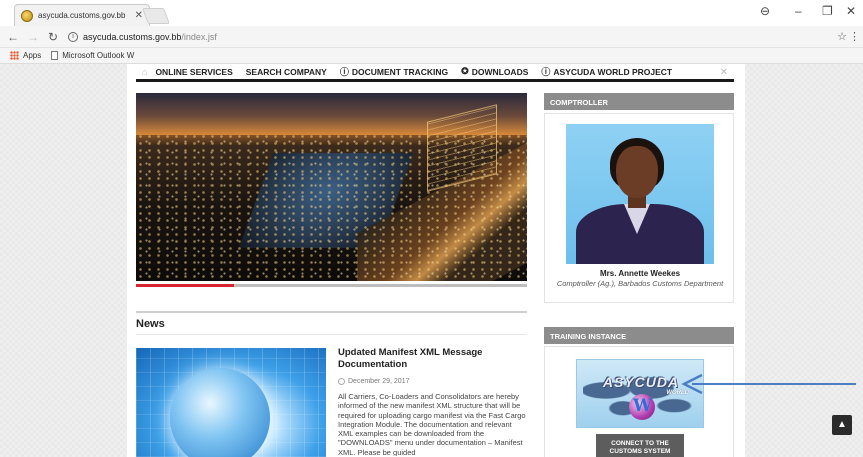 This screenshot has height=457, width=863. Describe the element at coordinates (73, 36) in the screenshot. I see `site-info-icon: i` at that location.